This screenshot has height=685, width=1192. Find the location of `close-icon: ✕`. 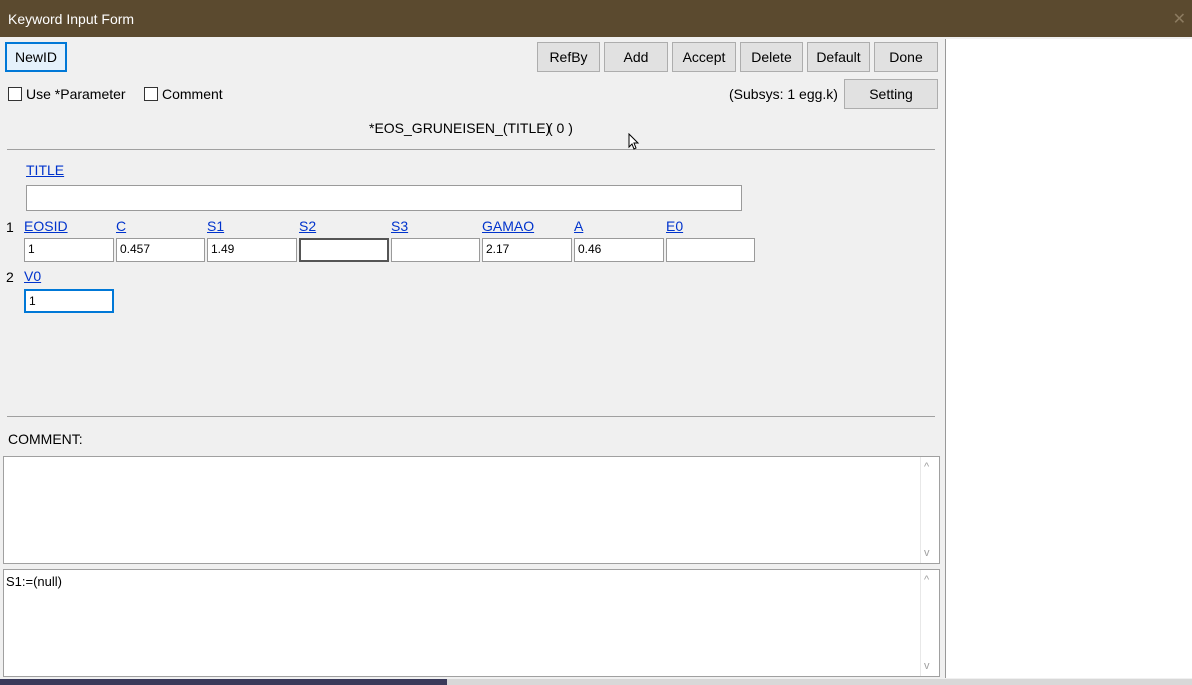

close-icon: ✕ is located at coordinates (1179, 19).